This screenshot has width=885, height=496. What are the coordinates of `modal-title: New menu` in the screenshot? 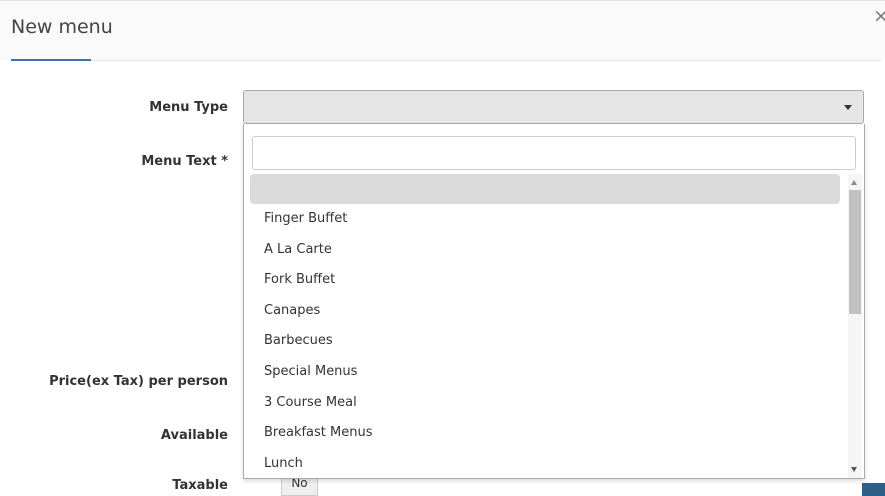 It's located at (62, 27).